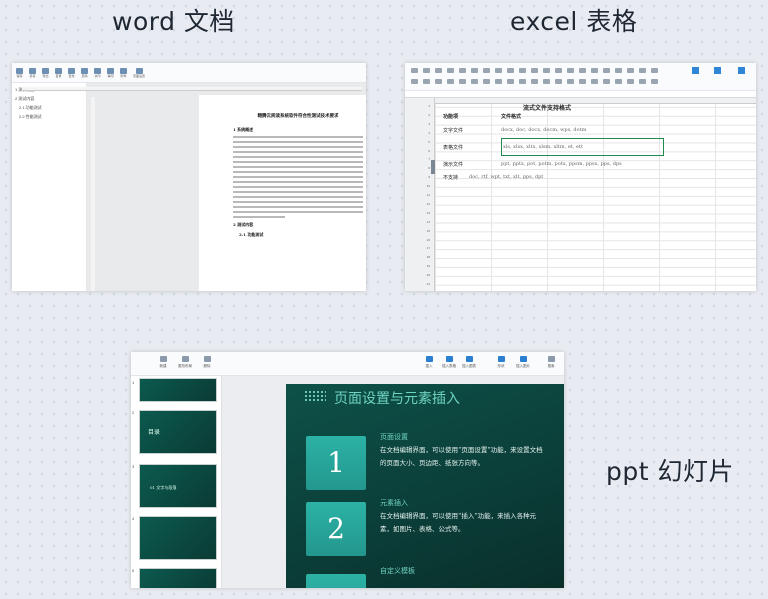  Describe the element at coordinates (71, 72) in the screenshot. I see `toolbar-button: 查找` at that location.